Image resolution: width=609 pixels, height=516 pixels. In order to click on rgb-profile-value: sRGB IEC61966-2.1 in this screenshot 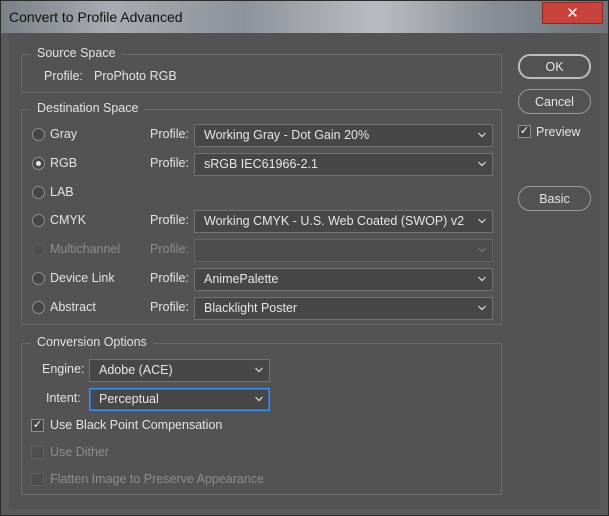, I will do `click(261, 164)`.